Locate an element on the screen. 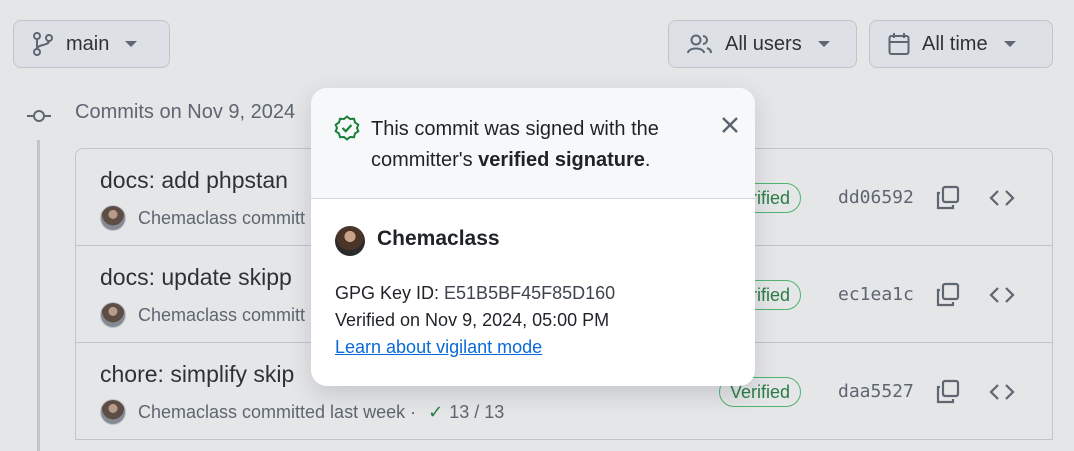 The height and width of the screenshot is (451, 1074). learn-vigilant-mode-link: Learn about vigilant mode is located at coordinates (438, 347).